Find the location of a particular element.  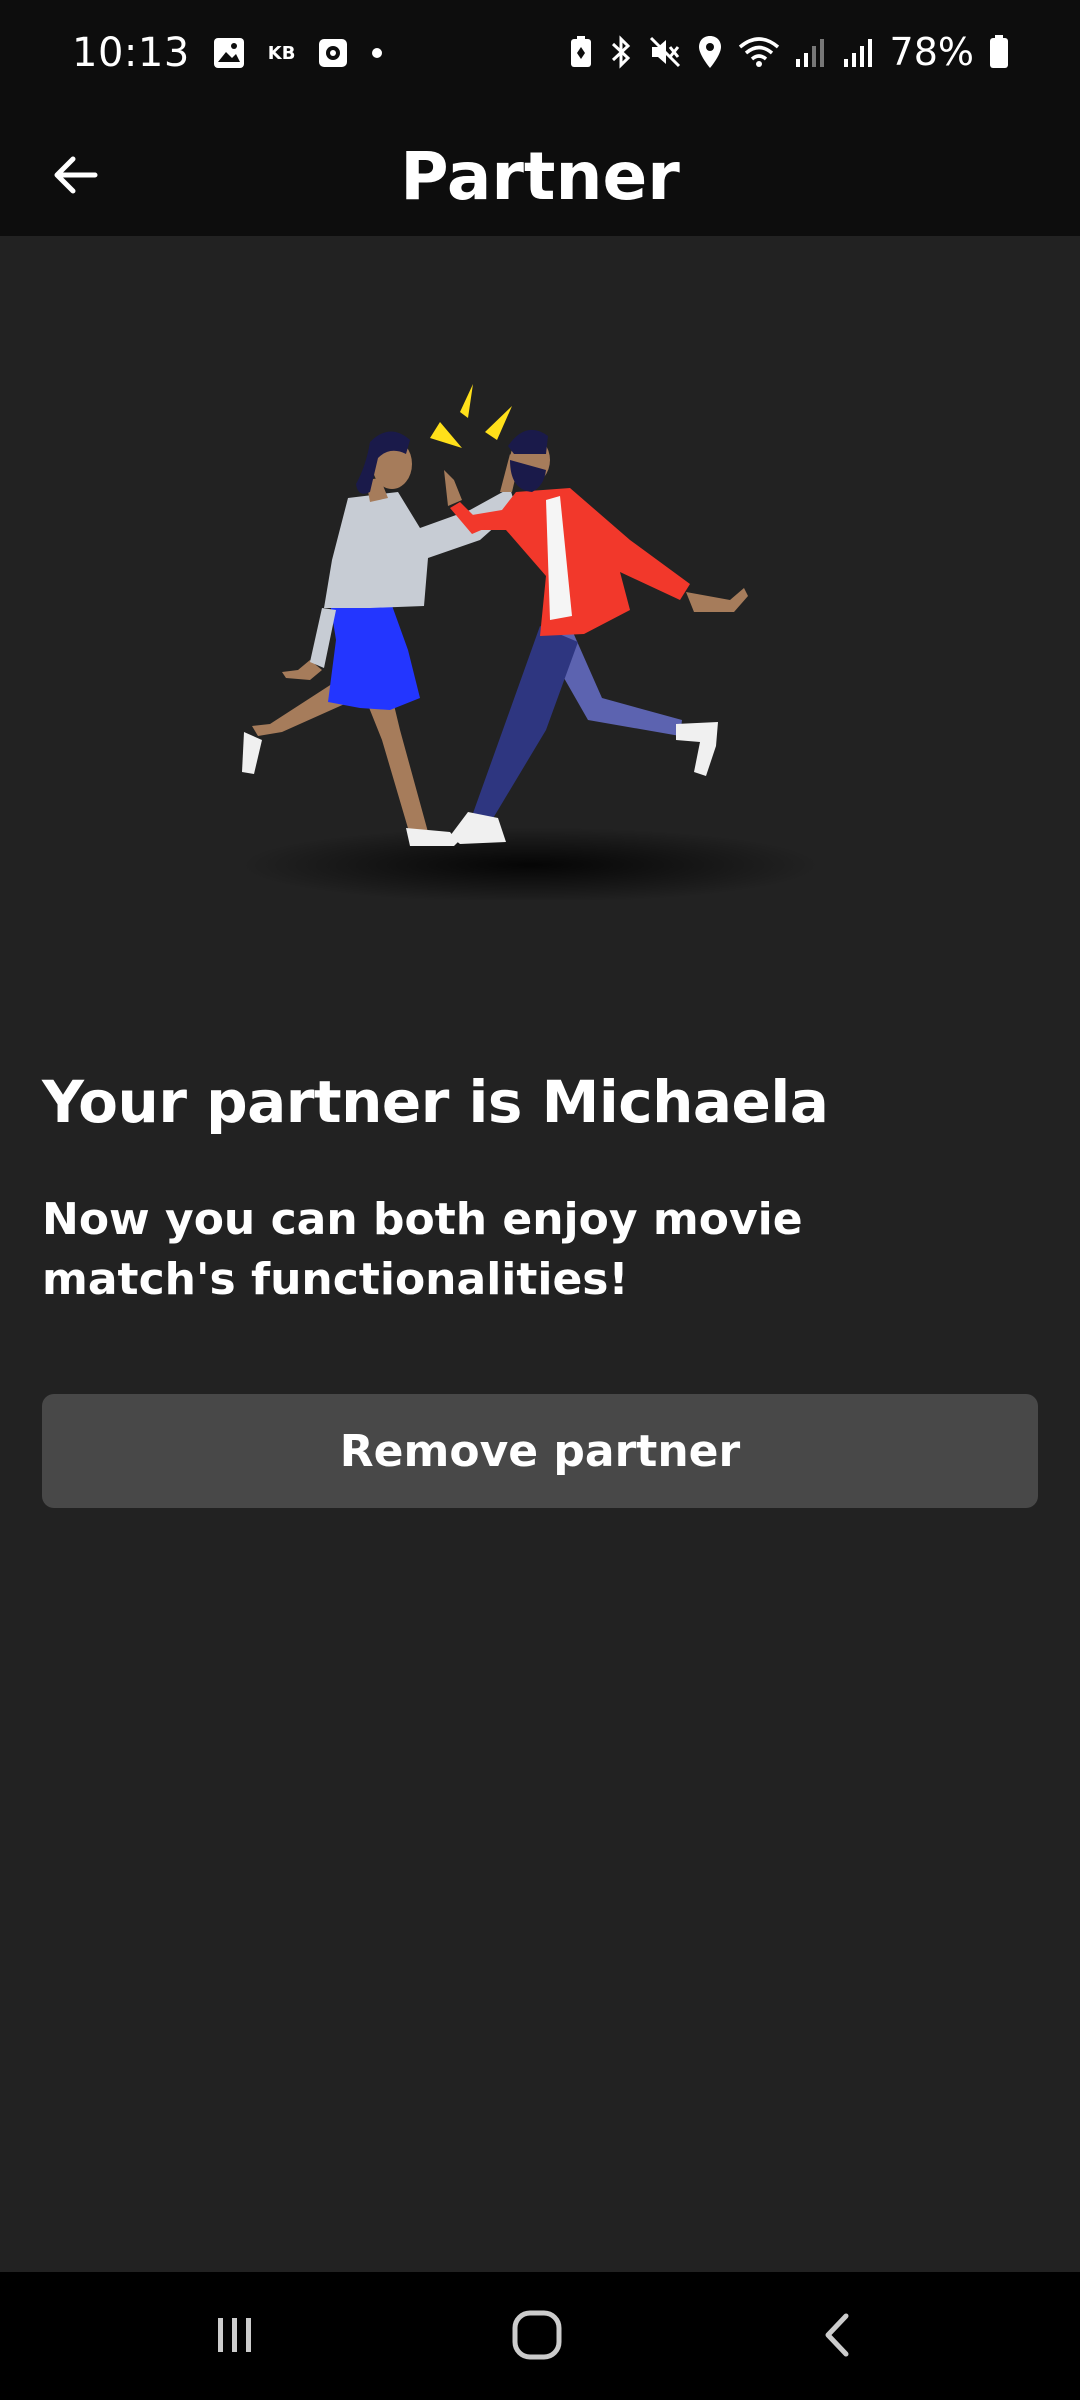

location-icon is located at coordinates (710, 52).